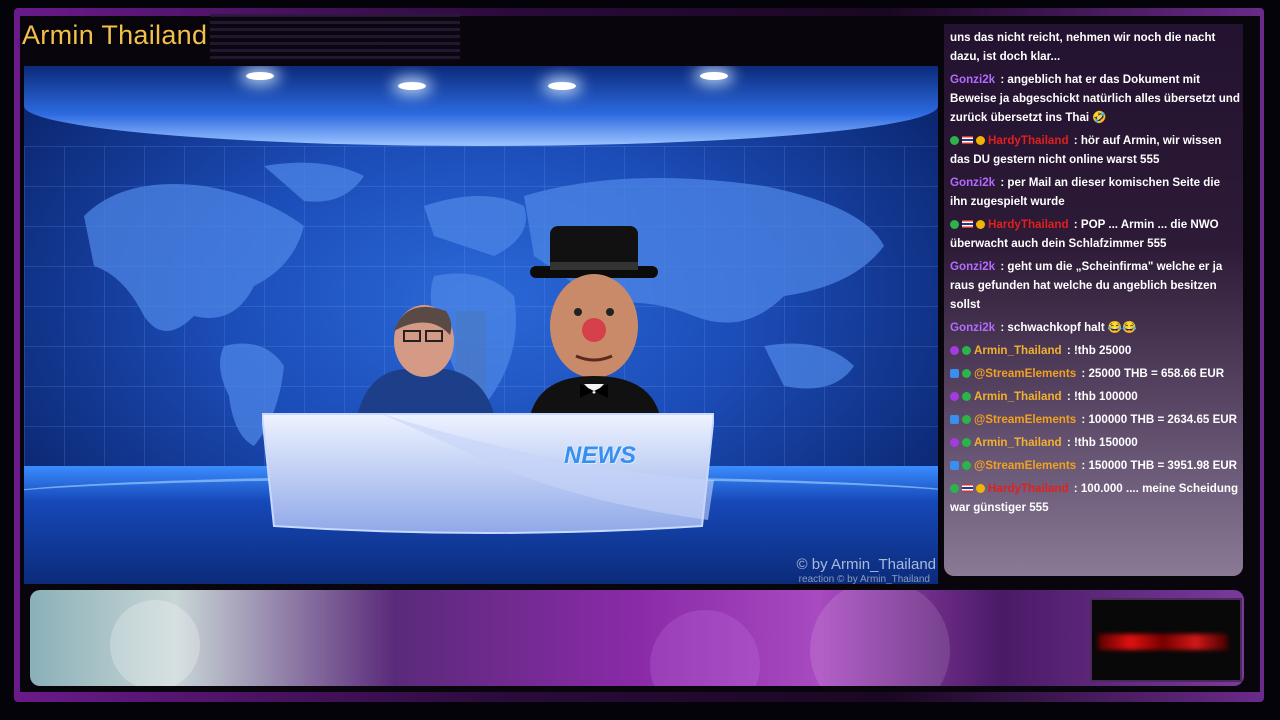 The width and height of the screenshot is (1280, 720). Describe the element at coordinates (1068, 327) in the screenshot. I see `chat-message-text: : schwachkopf halt 😂😂` at that location.